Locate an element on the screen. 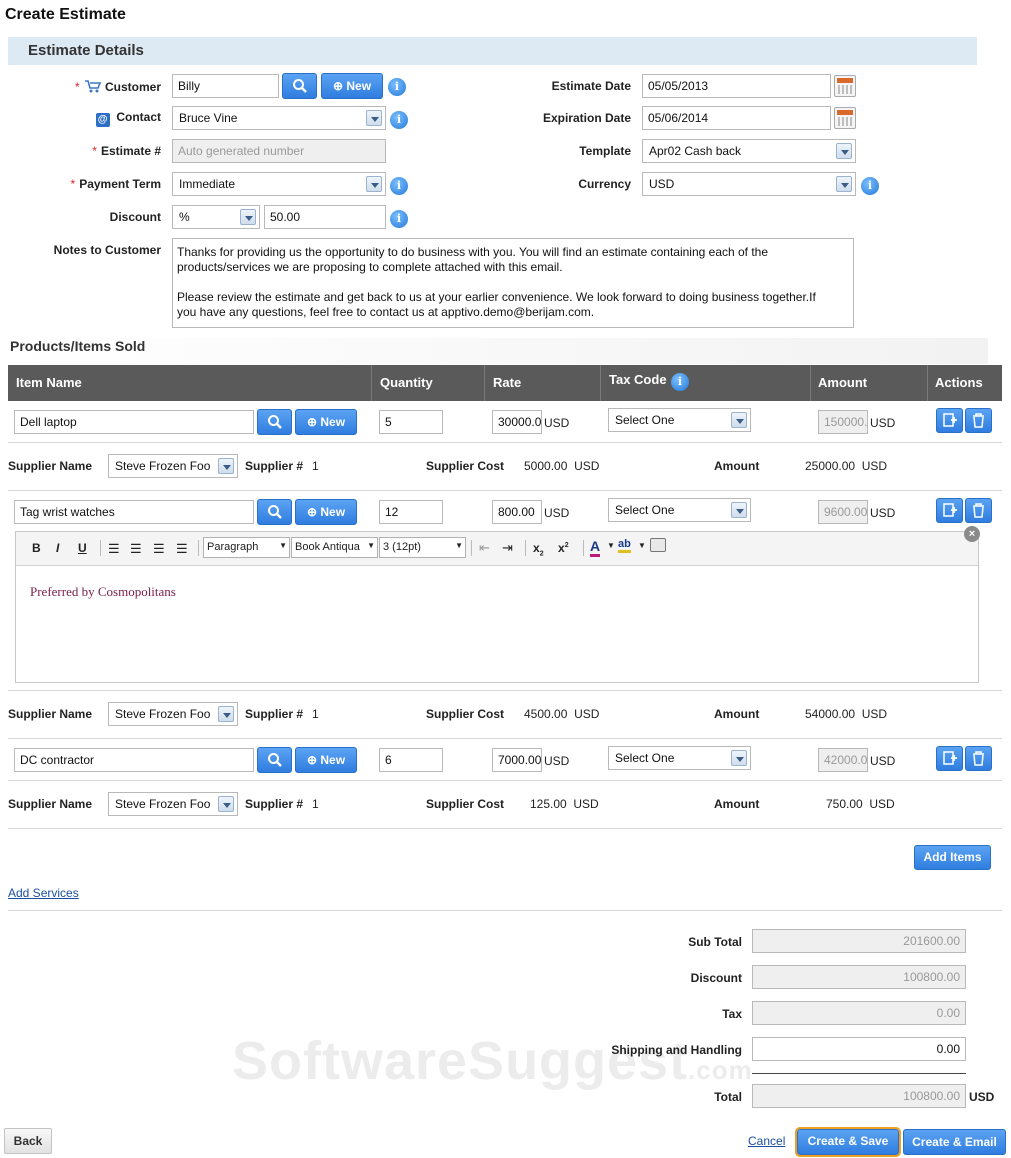 This screenshot has height=1158, width=1011. highlight-color-icon: ab is located at coordinates (624, 545).